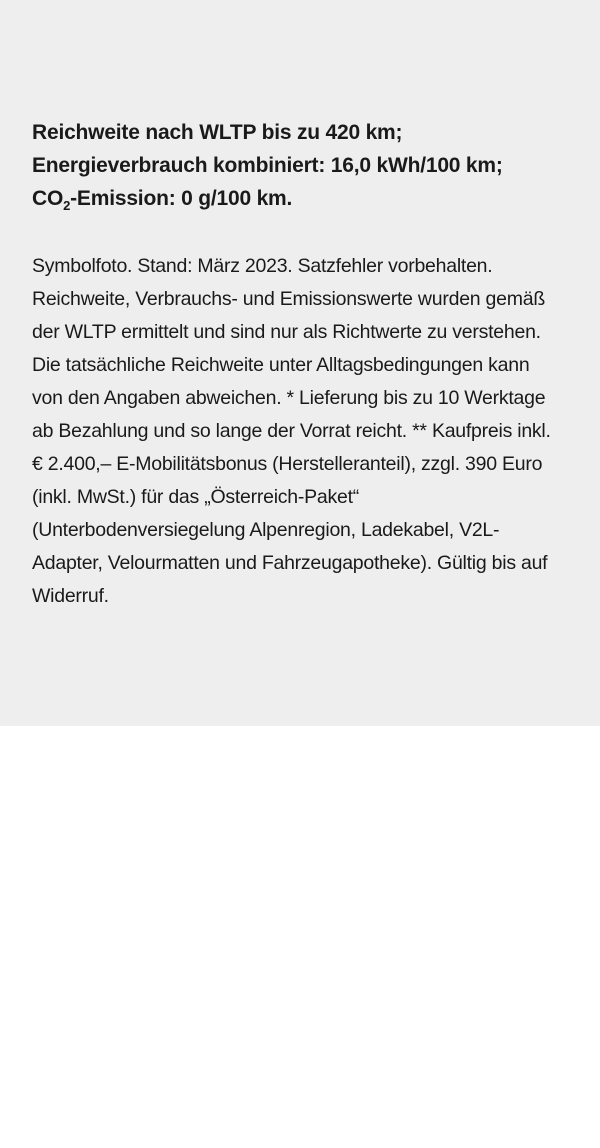  Describe the element at coordinates (217, 132) in the screenshot. I see `range-spec: Reichweite nach WLTP bis zu 420 km;` at that location.